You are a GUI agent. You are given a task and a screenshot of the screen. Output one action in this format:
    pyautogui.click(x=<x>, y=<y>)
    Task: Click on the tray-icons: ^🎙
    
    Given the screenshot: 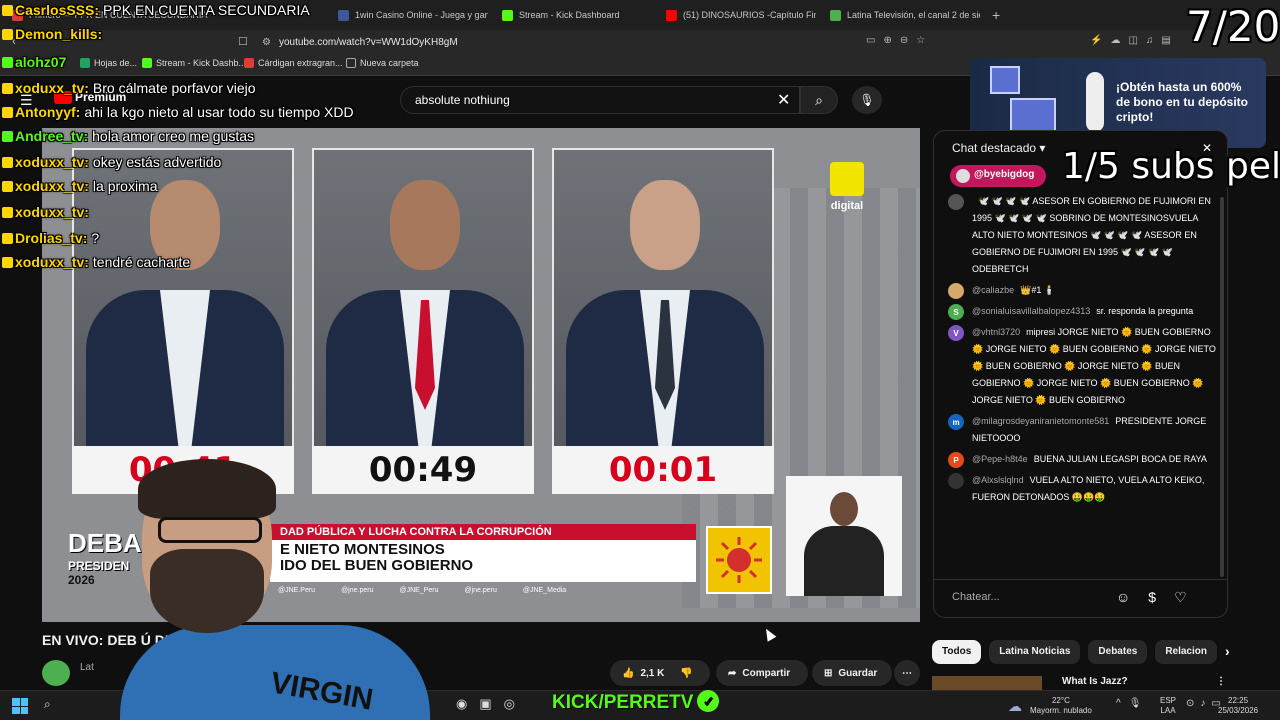 What is the action you would take?
    pyautogui.click(x=1132, y=703)
    